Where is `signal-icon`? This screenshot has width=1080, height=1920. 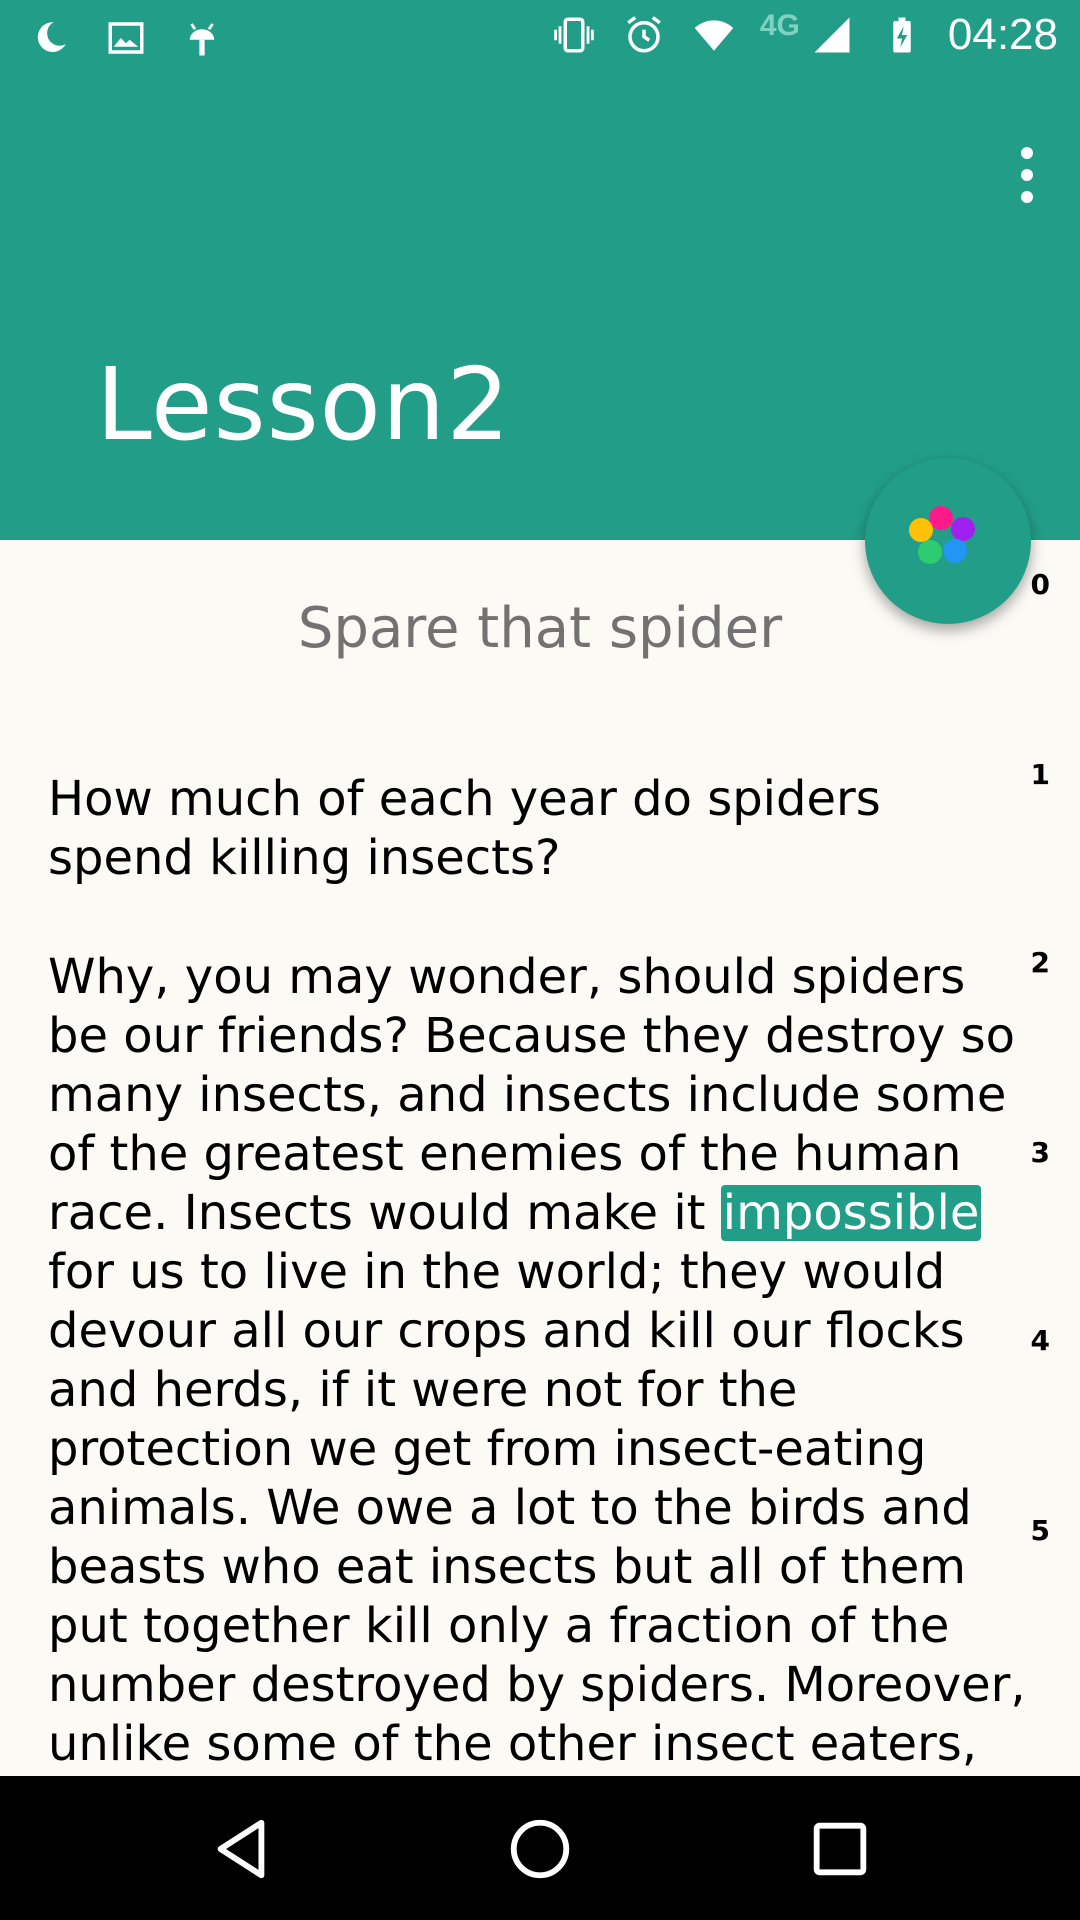
signal-icon is located at coordinates (832, 35).